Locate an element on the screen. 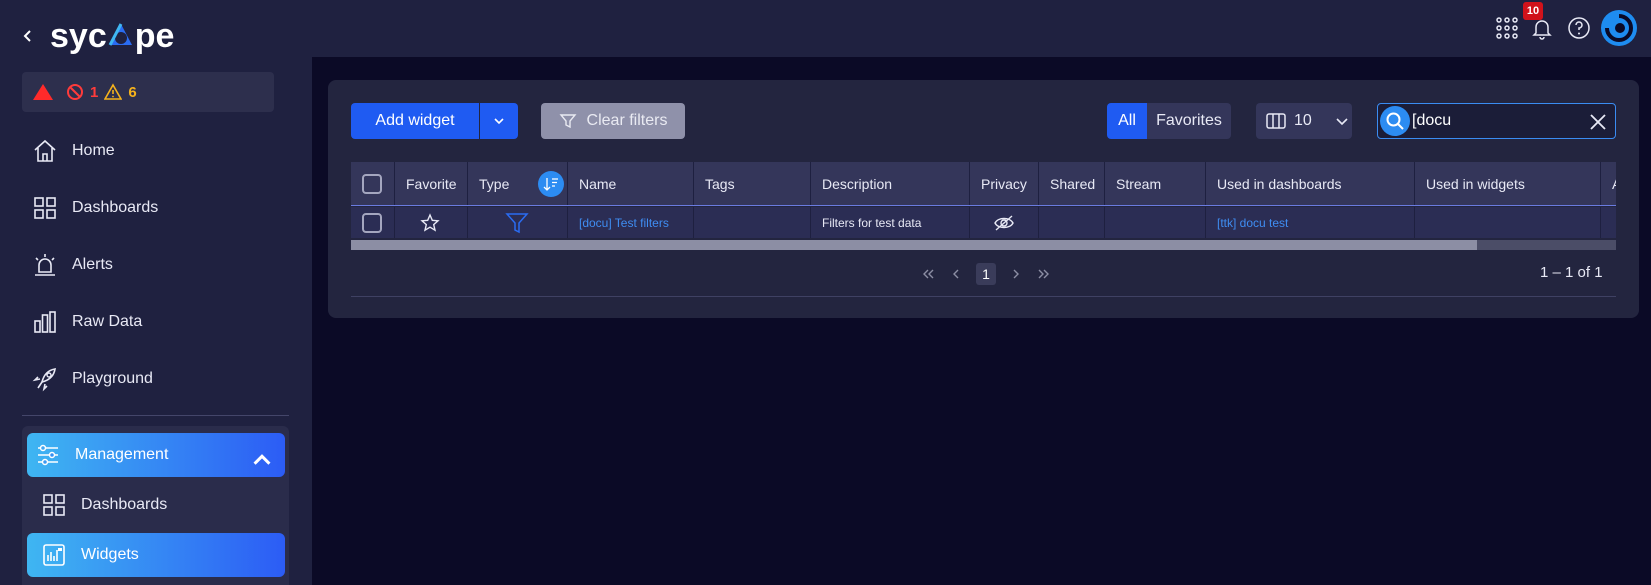  row-stream is located at coordinates (1155, 222).